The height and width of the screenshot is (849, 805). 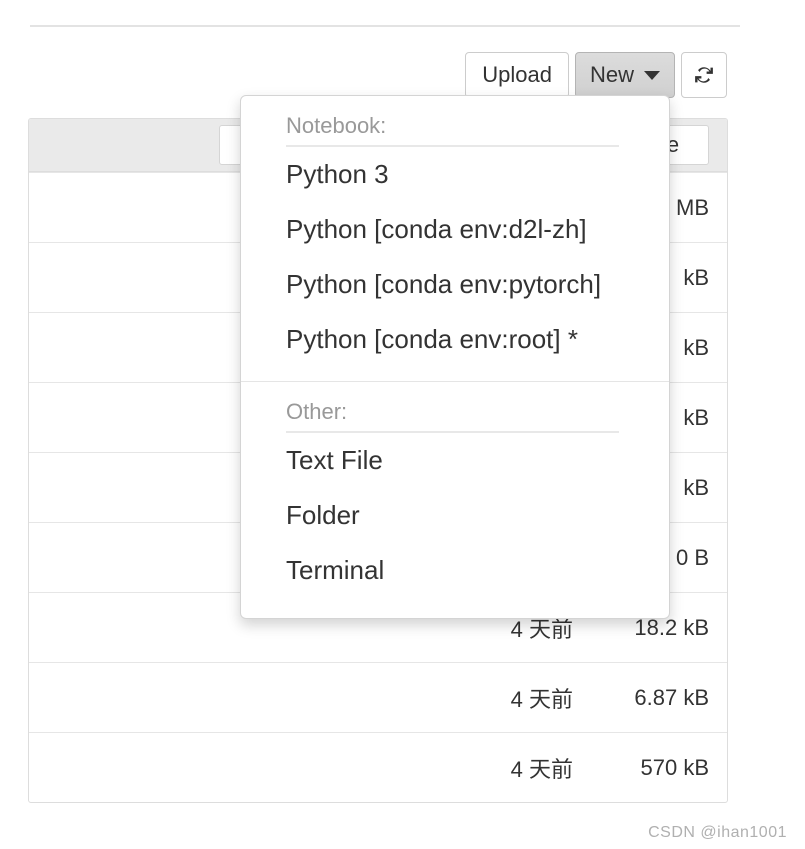 What do you see at coordinates (455, 174) in the screenshot?
I see `menu-item-kernel: Python 3` at bounding box center [455, 174].